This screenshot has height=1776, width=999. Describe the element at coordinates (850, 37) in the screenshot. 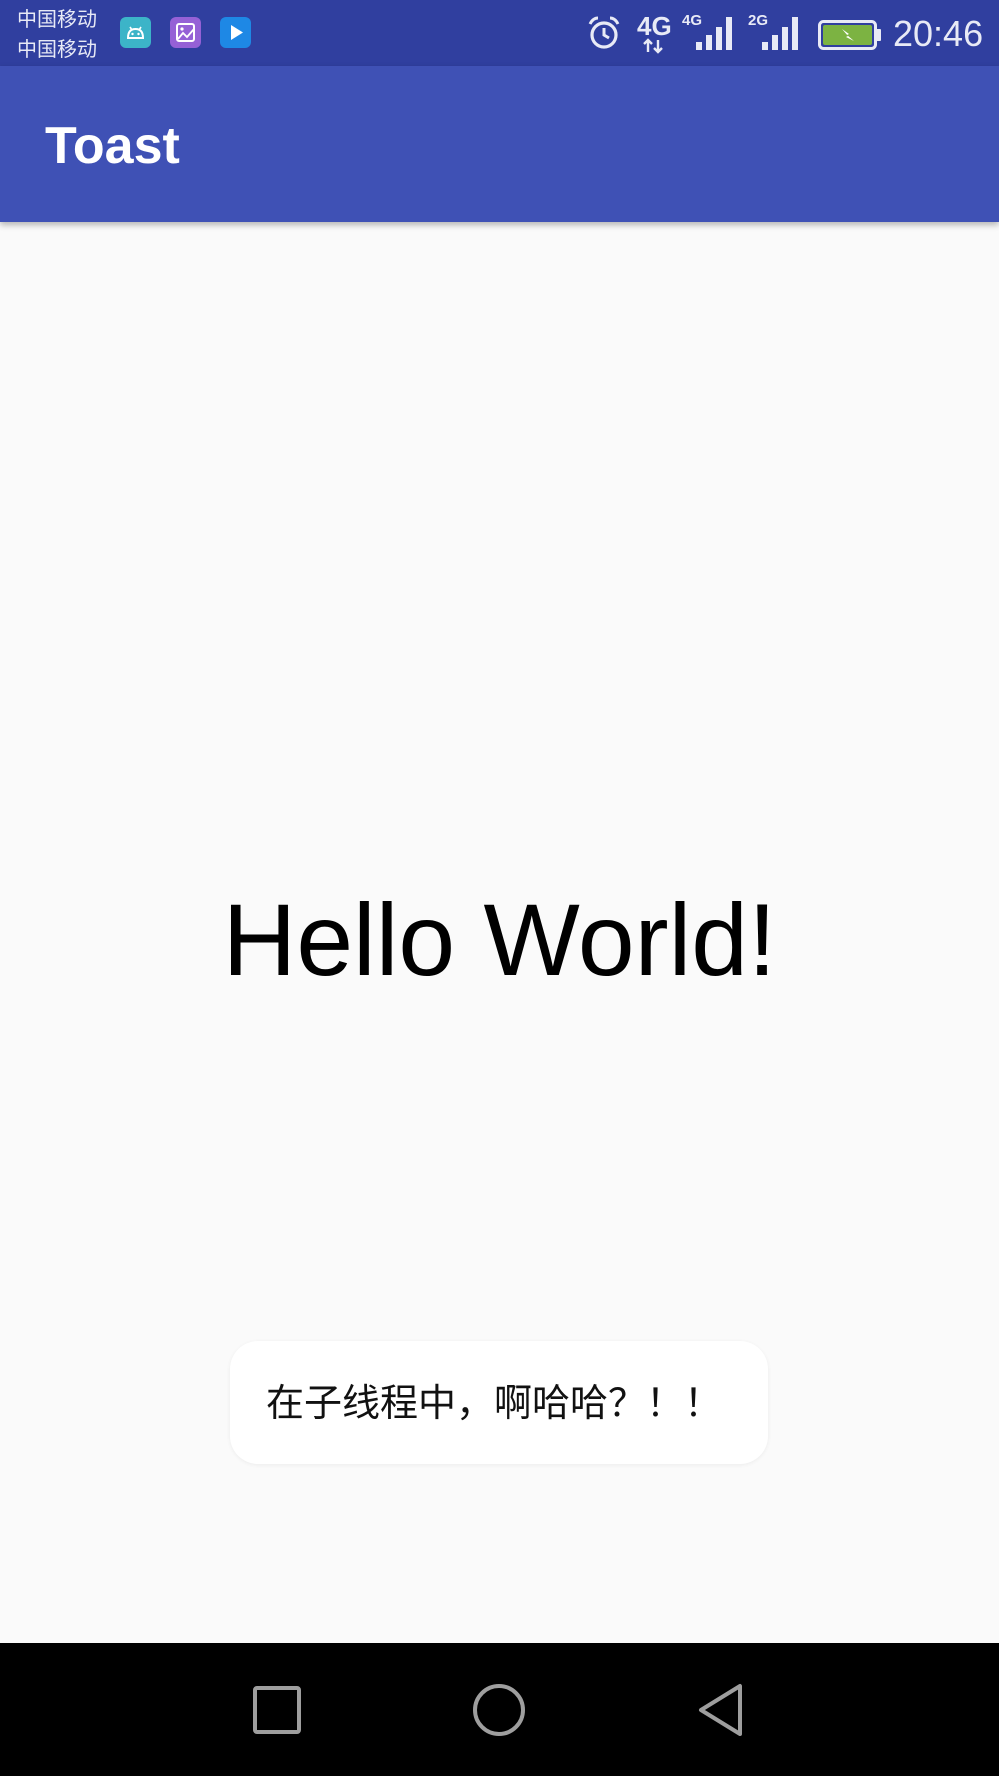

I see `battery-charging-icon` at that location.